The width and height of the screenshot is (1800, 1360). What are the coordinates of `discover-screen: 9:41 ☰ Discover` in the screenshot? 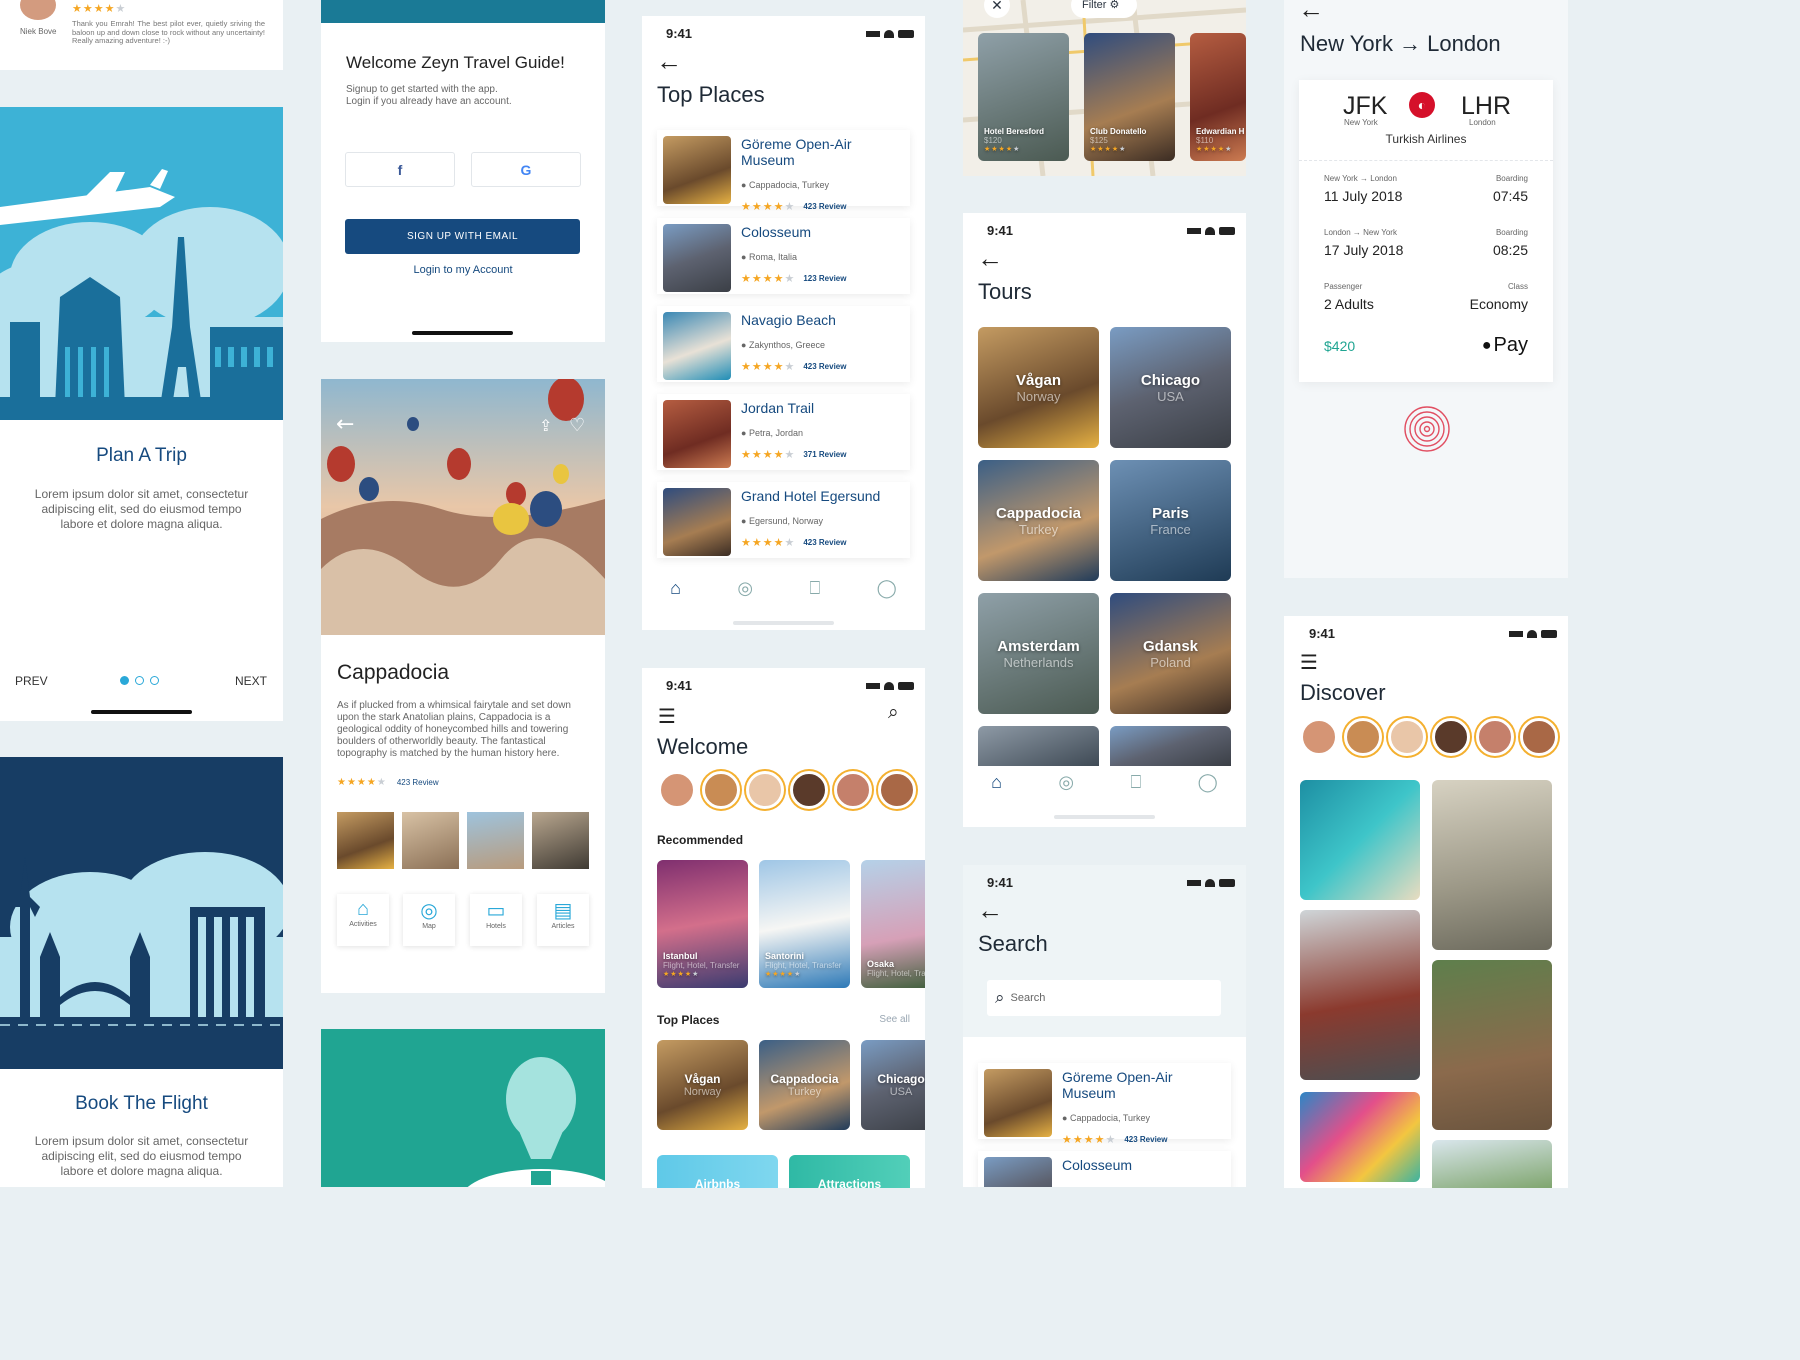 It's located at (1426, 902).